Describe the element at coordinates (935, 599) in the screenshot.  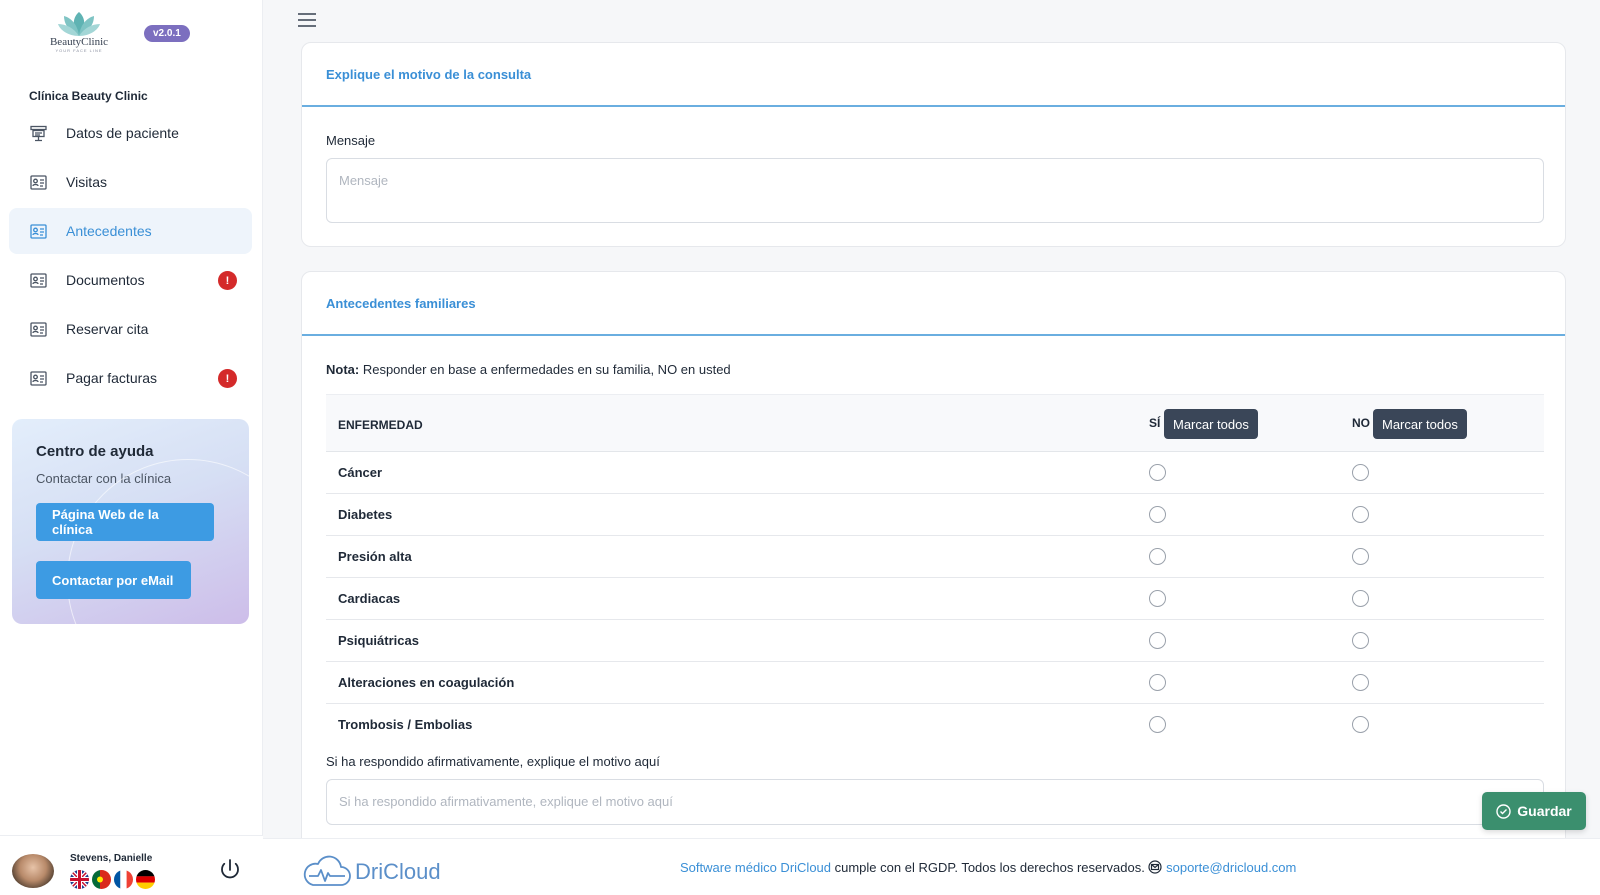
I see `table-row: Cardiacas` at that location.